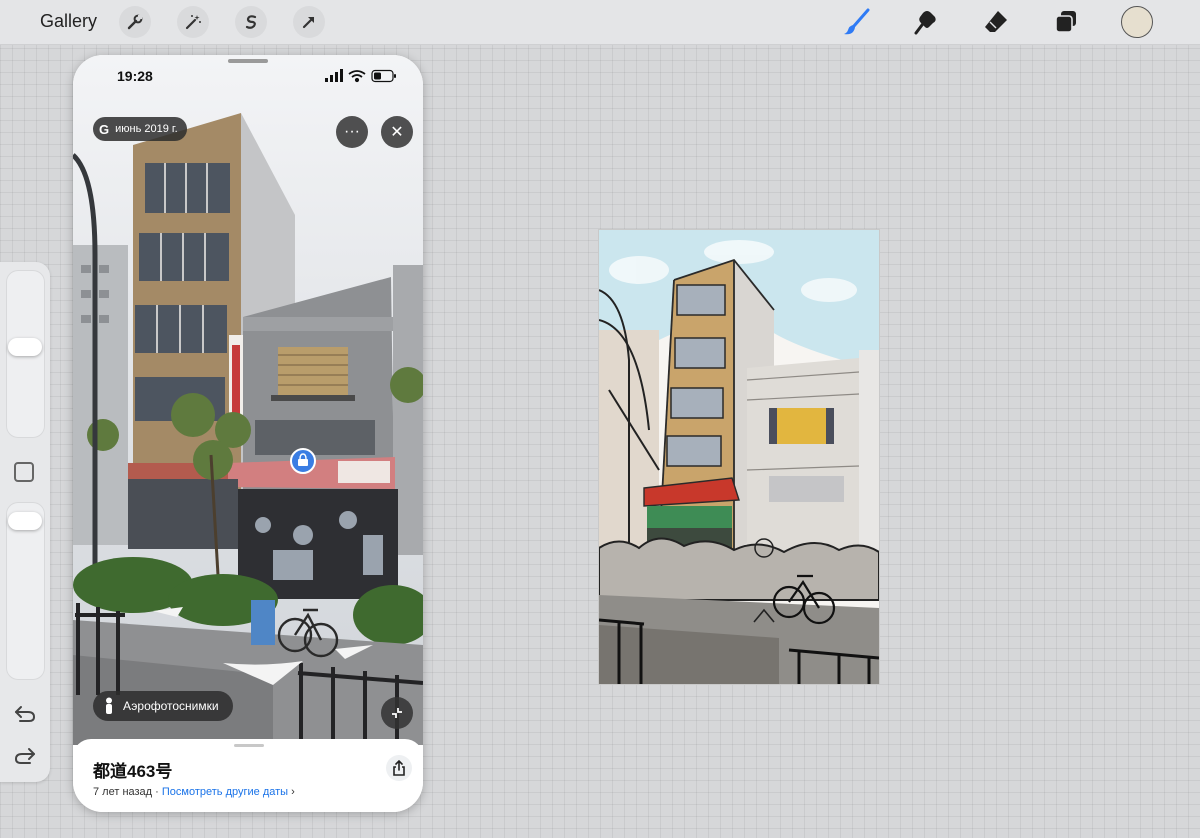  I want to click on close-button: ✕, so click(397, 132).